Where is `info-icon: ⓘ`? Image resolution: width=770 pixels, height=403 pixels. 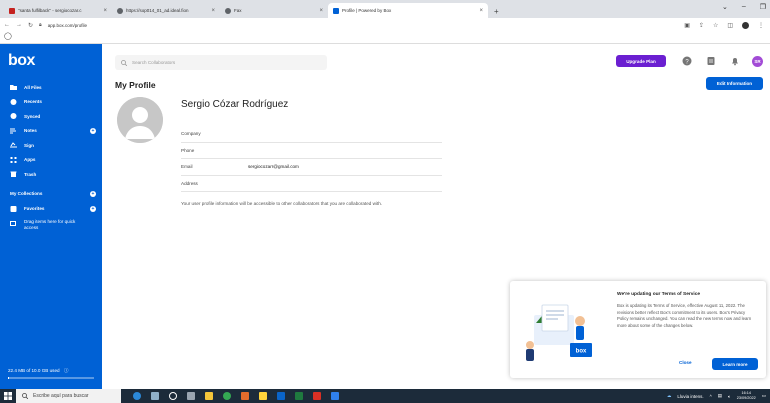 info-icon: ⓘ is located at coordinates (66, 370).